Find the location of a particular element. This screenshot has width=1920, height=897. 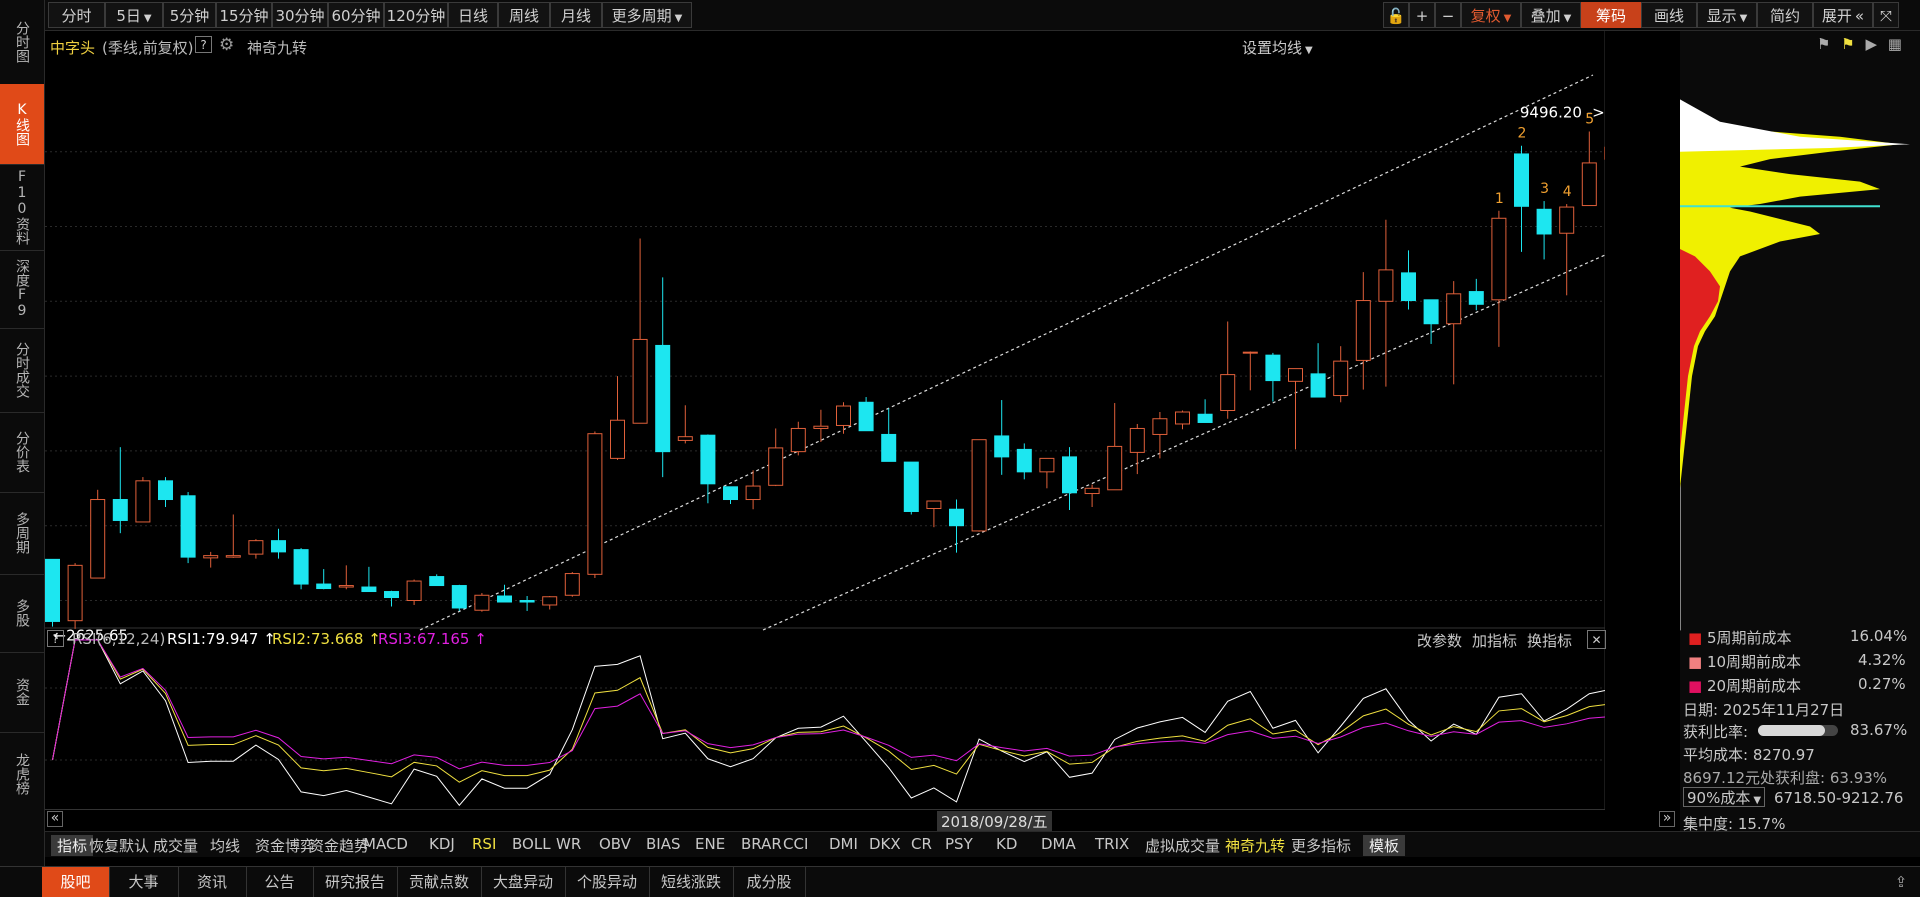

bottom-tab-7: 个股异动 is located at coordinates (607, 882).